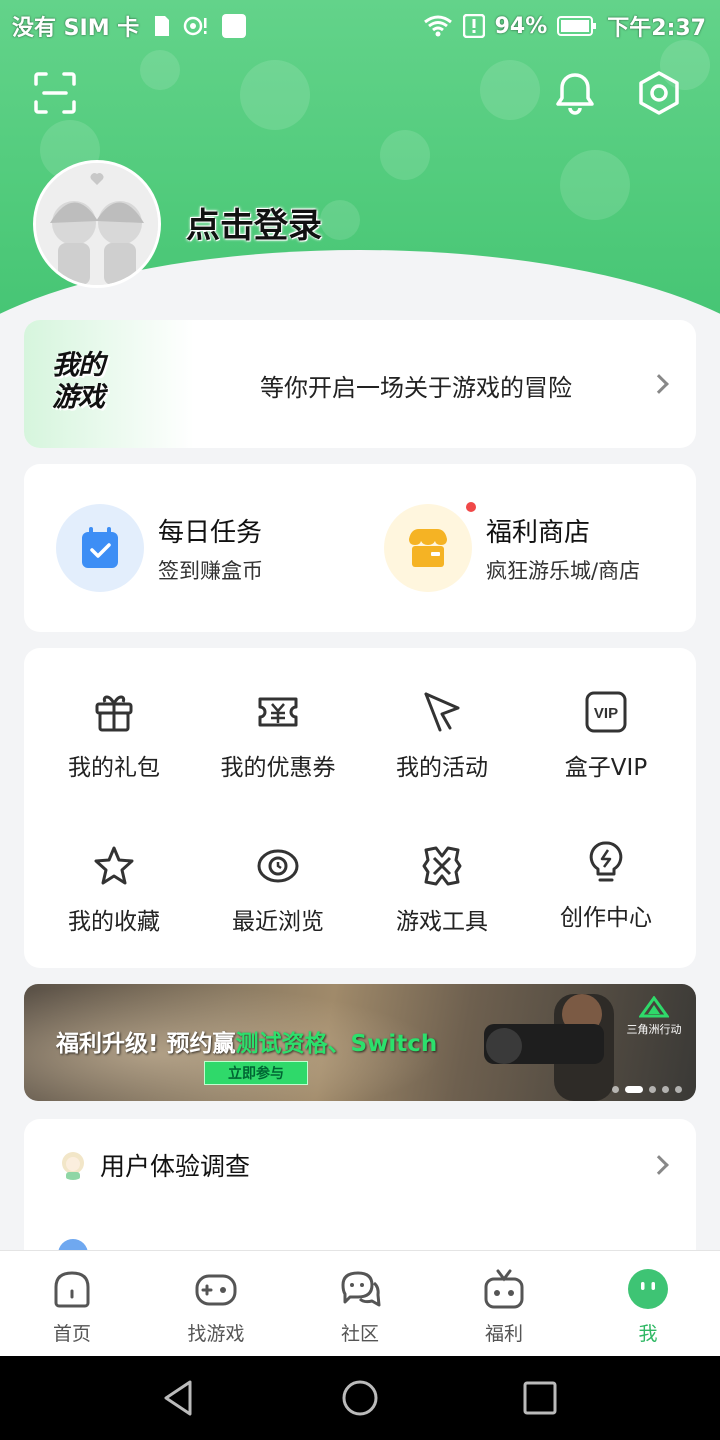 Image resolution: width=720 pixels, height=1440 pixels. Describe the element at coordinates (256, 1073) in the screenshot. I see `join-now-button: 立即参与` at that location.